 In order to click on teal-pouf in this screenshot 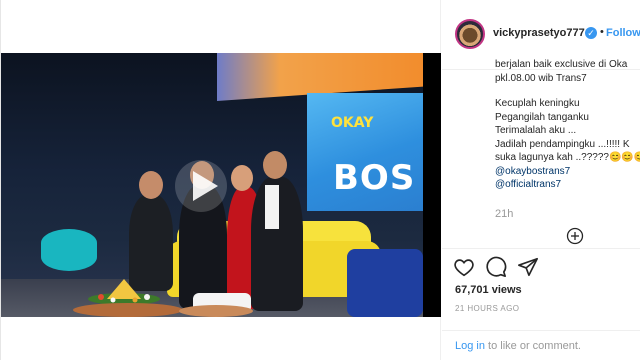, I will do `click(69, 250)`.